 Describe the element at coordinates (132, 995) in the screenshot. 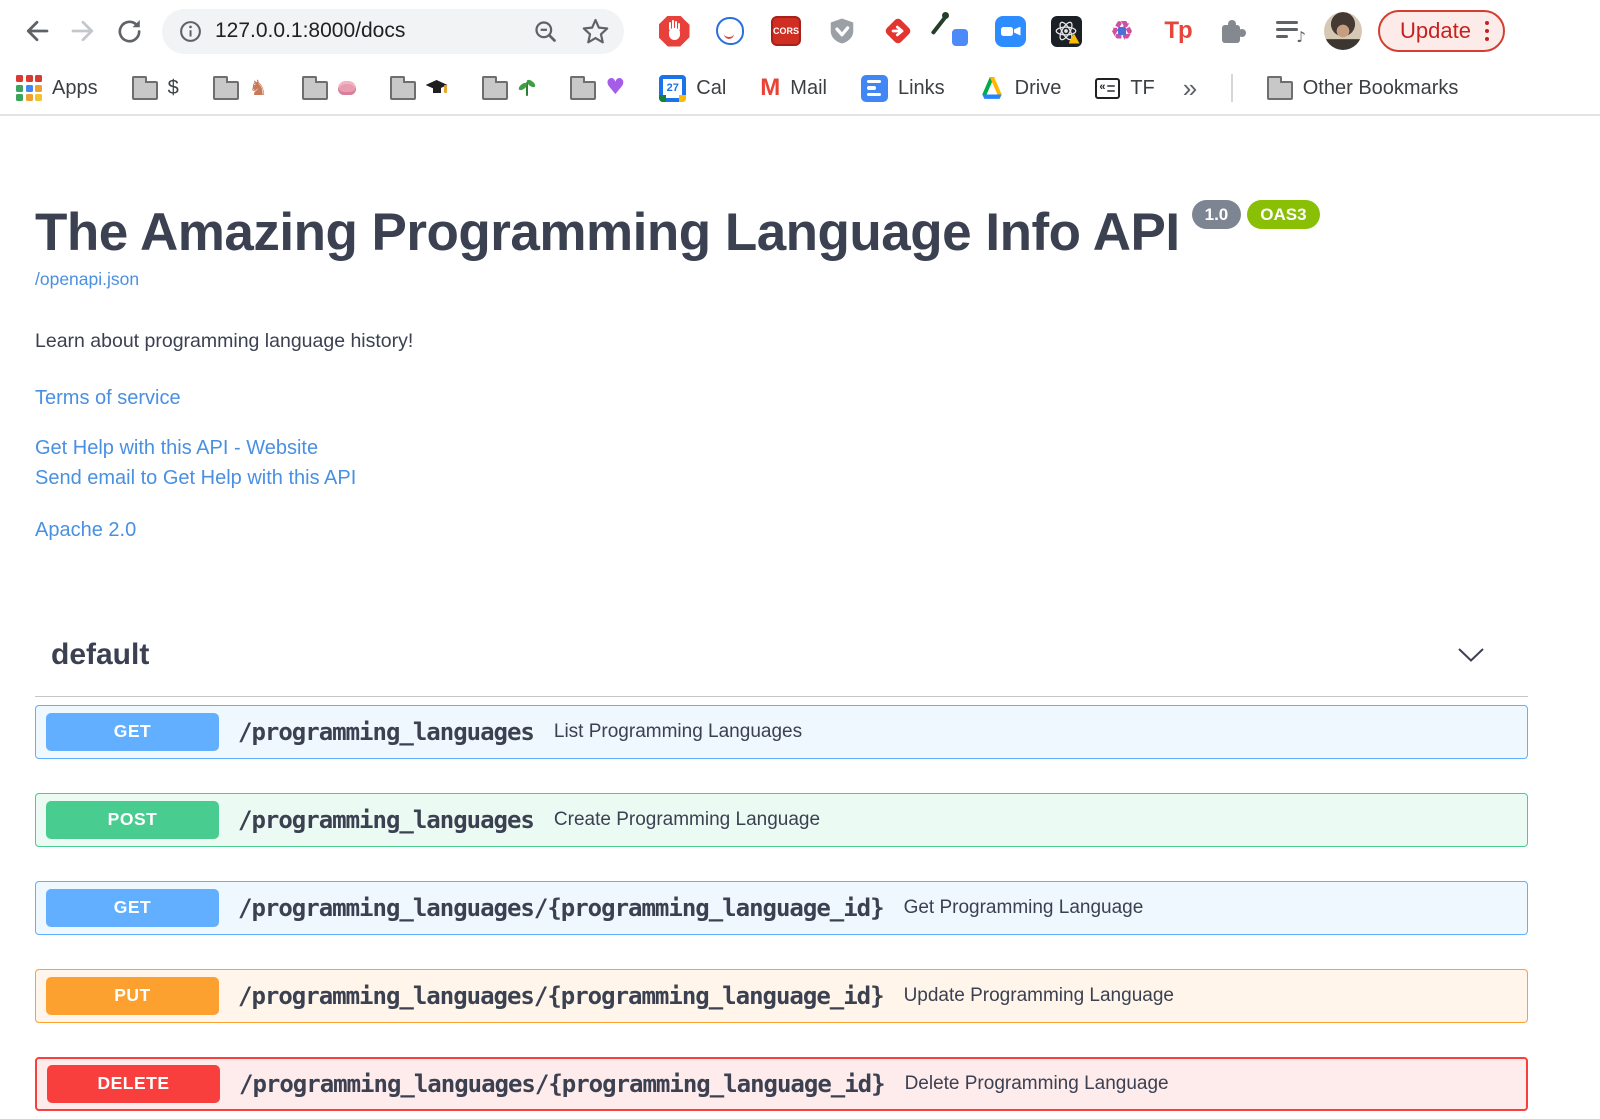

I see `method-badge: PUT` at that location.